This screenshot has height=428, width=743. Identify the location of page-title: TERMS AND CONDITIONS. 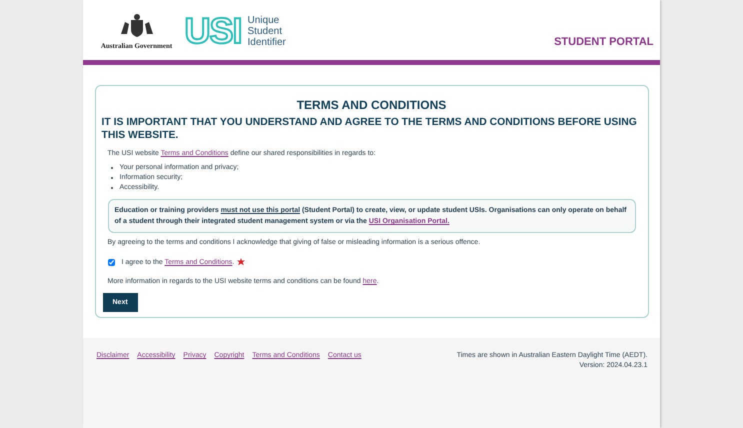
(372, 105).